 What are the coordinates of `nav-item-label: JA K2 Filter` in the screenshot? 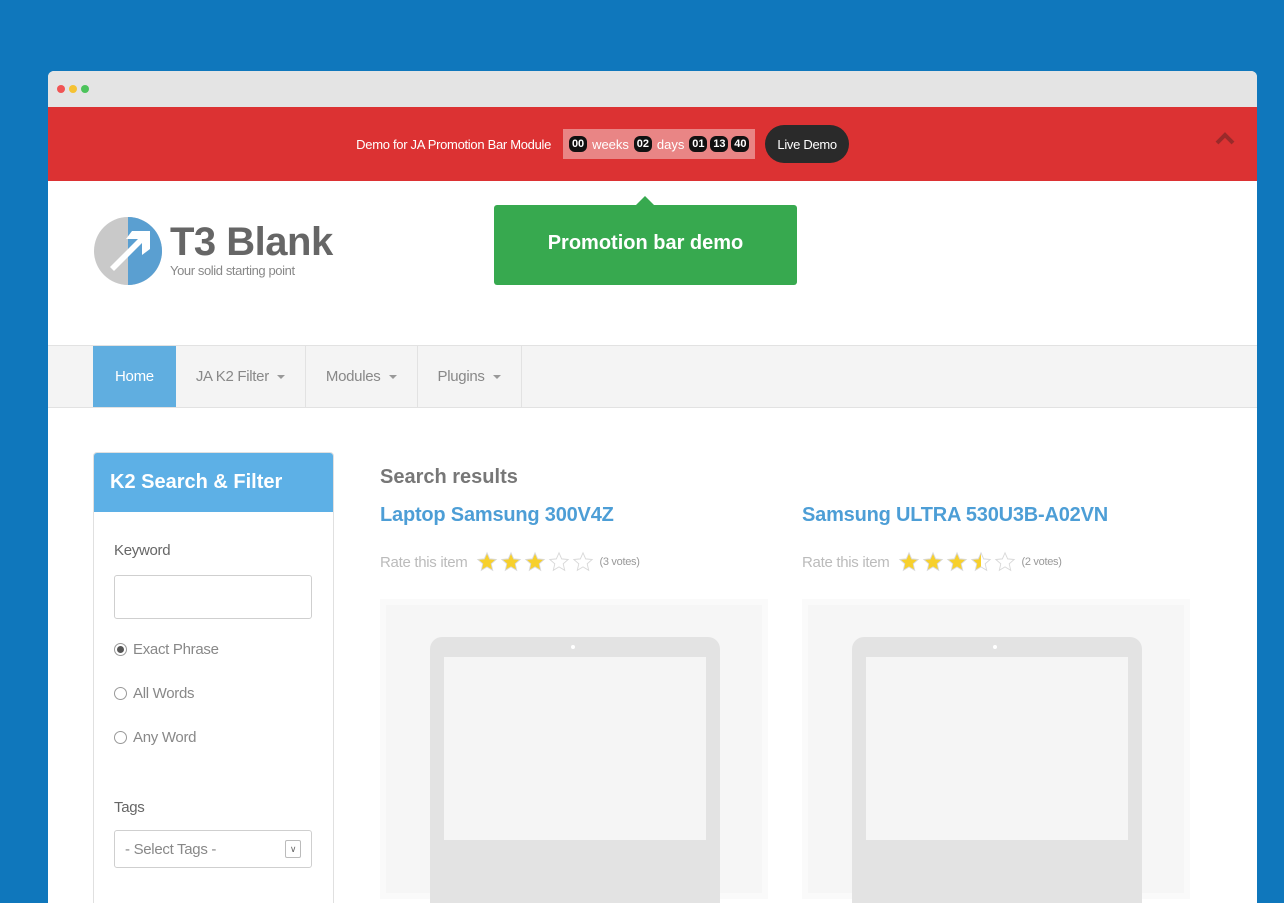 It's located at (232, 376).